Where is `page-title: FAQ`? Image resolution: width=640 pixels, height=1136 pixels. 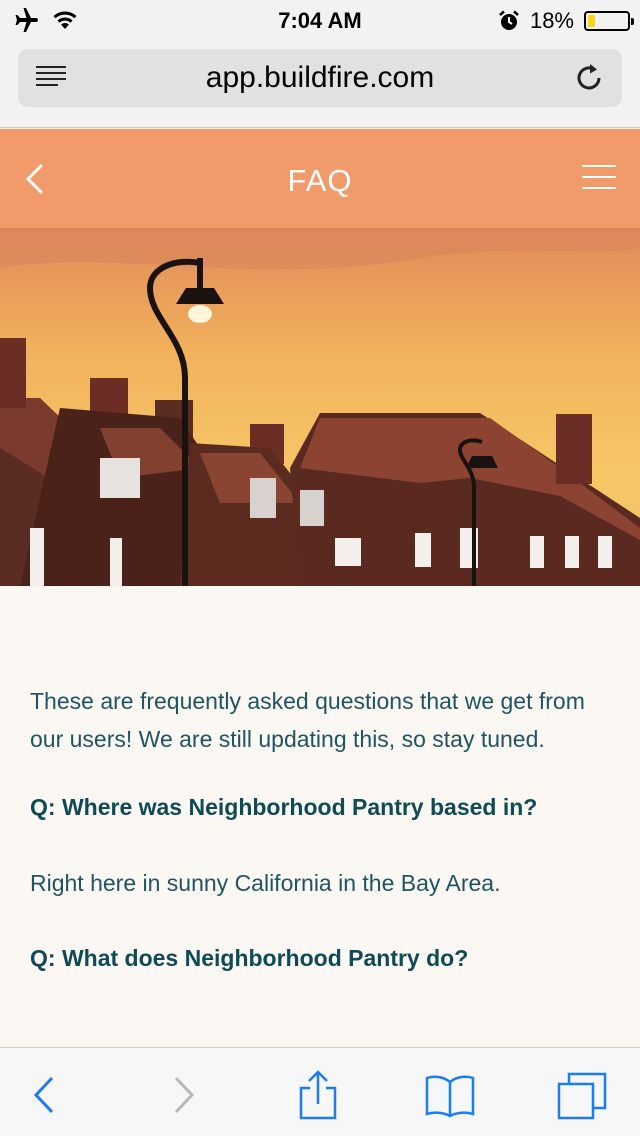 page-title: FAQ is located at coordinates (320, 180).